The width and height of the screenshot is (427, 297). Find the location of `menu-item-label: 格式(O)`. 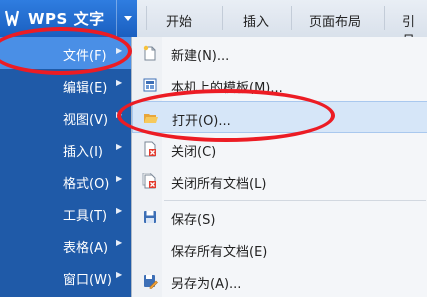

menu-item-label: 格式(O) is located at coordinates (86, 184).